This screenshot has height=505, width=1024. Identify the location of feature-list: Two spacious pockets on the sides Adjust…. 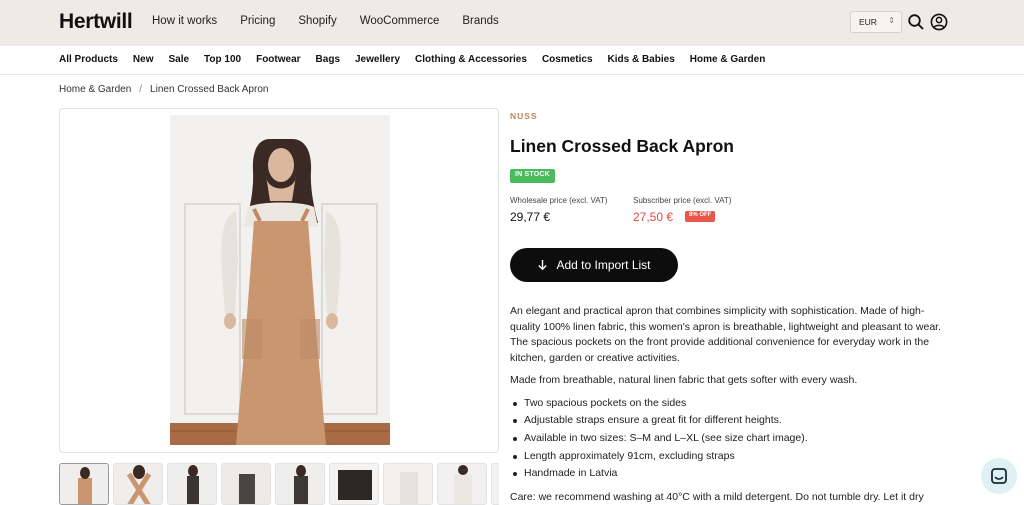
(730, 439).